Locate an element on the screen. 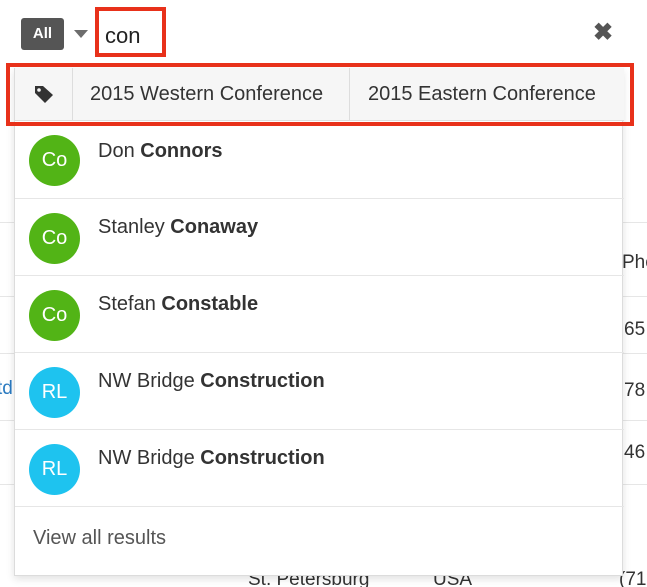 Image resolution: width=647 pixels, height=587 pixels. result-name-match: Constable is located at coordinates (210, 304).